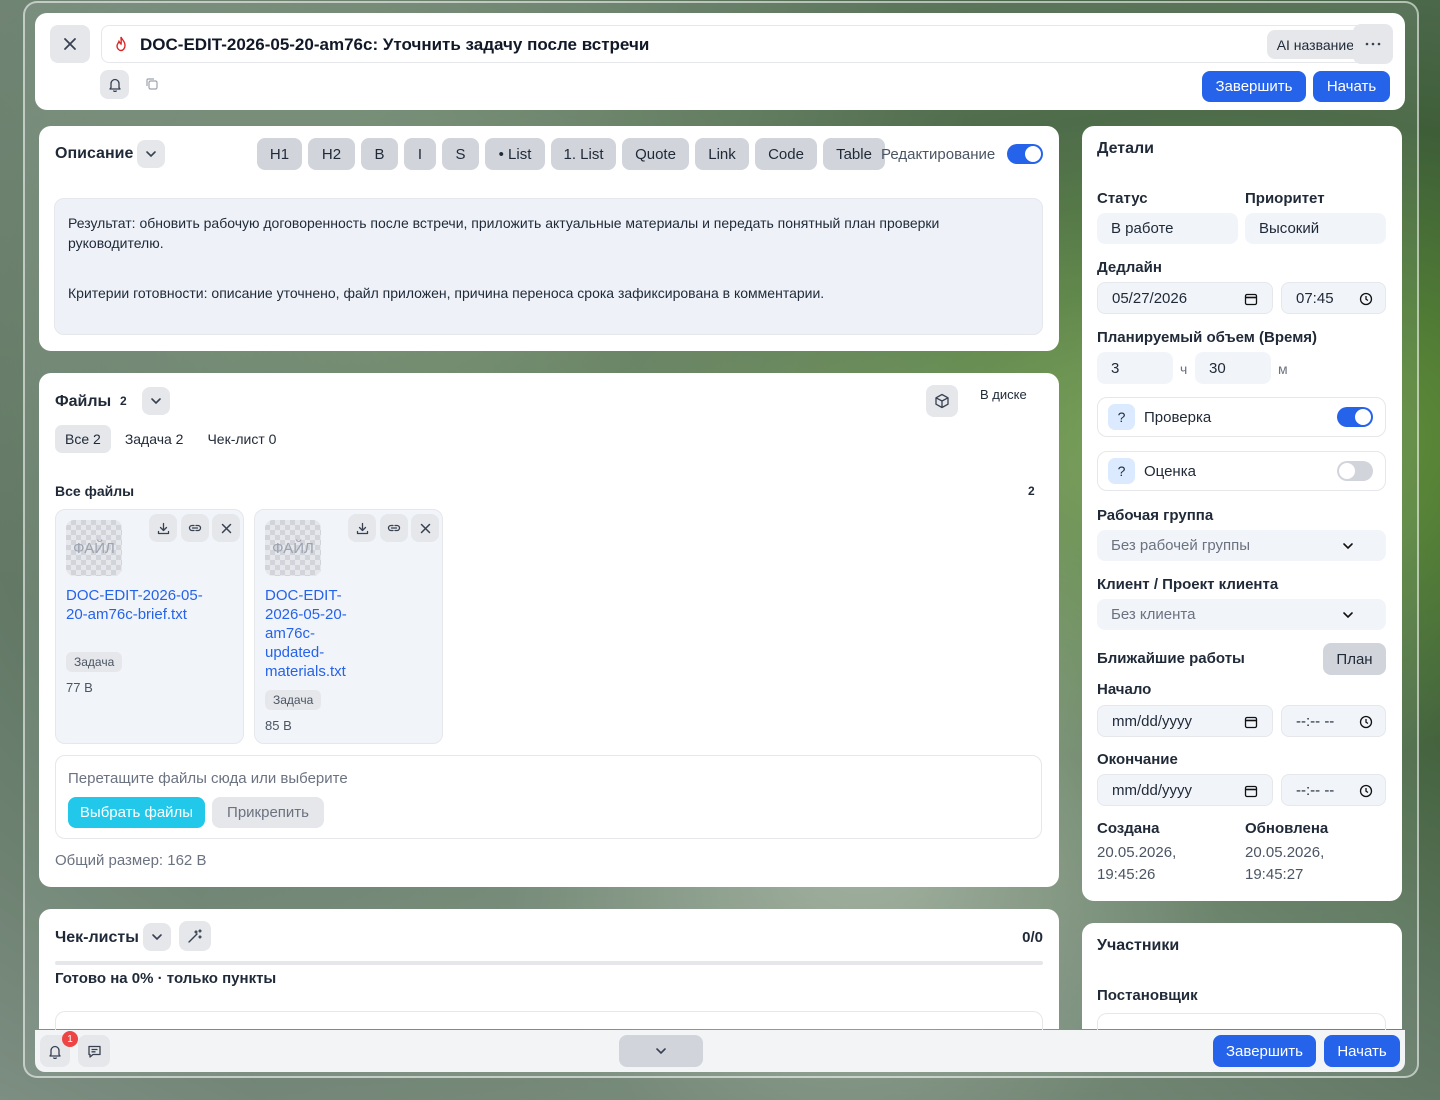 The width and height of the screenshot is (1440, 1100). Describe the element at coordinates (1181, 545) in the screenshot. I see `group-value: Без рабочей группы` at that location.